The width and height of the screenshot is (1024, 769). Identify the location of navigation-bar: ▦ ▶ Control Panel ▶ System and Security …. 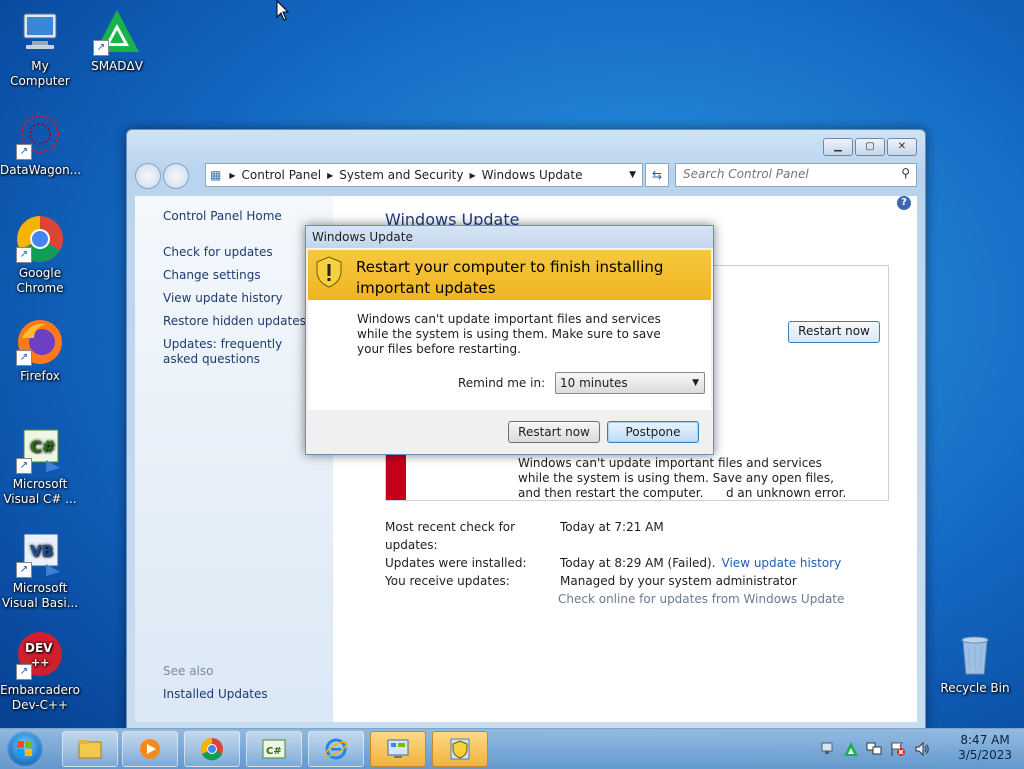
(526, 176).